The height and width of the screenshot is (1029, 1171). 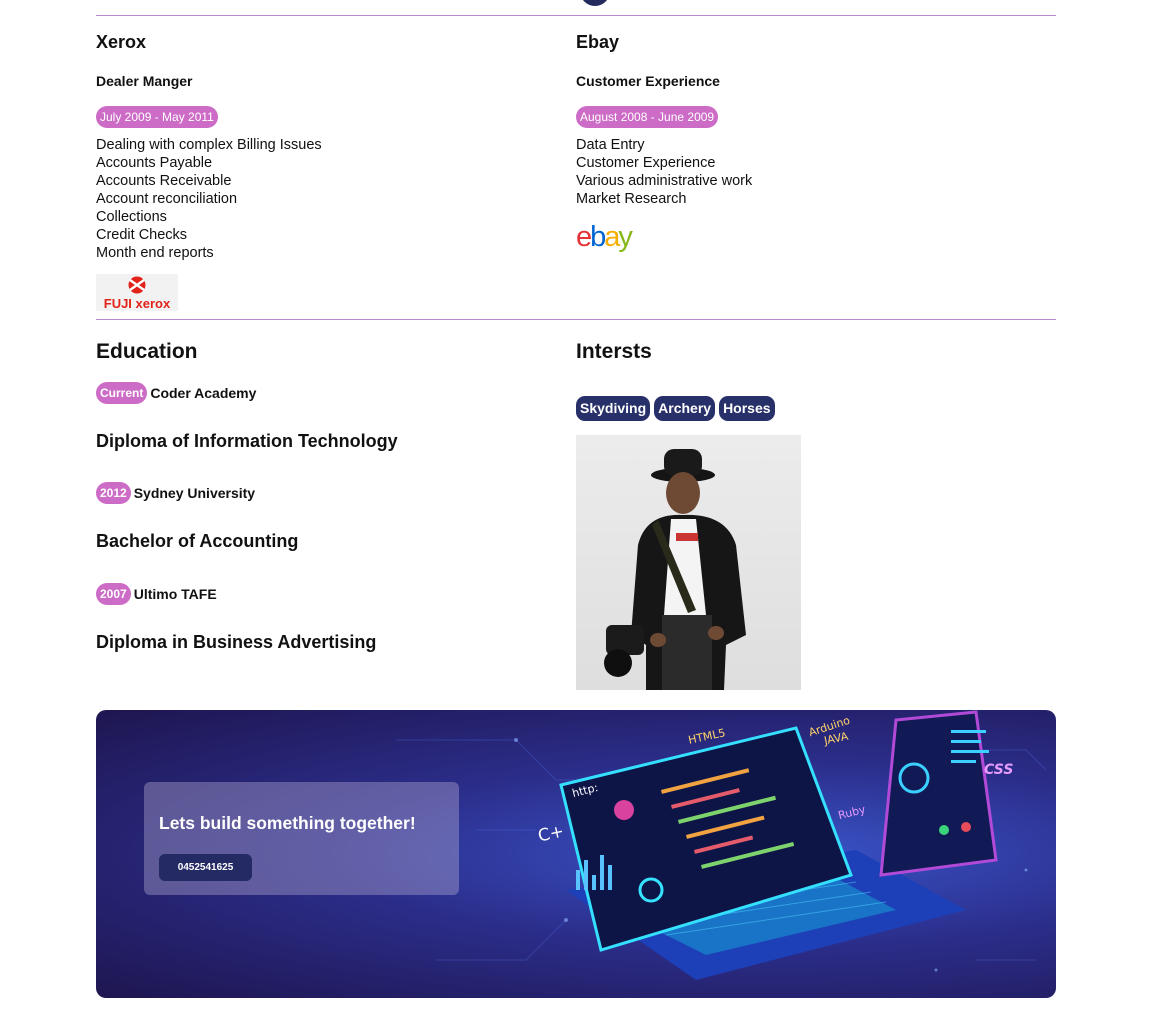 I want to click on duty-item: Various administrative work, so click(x=664, y=181).